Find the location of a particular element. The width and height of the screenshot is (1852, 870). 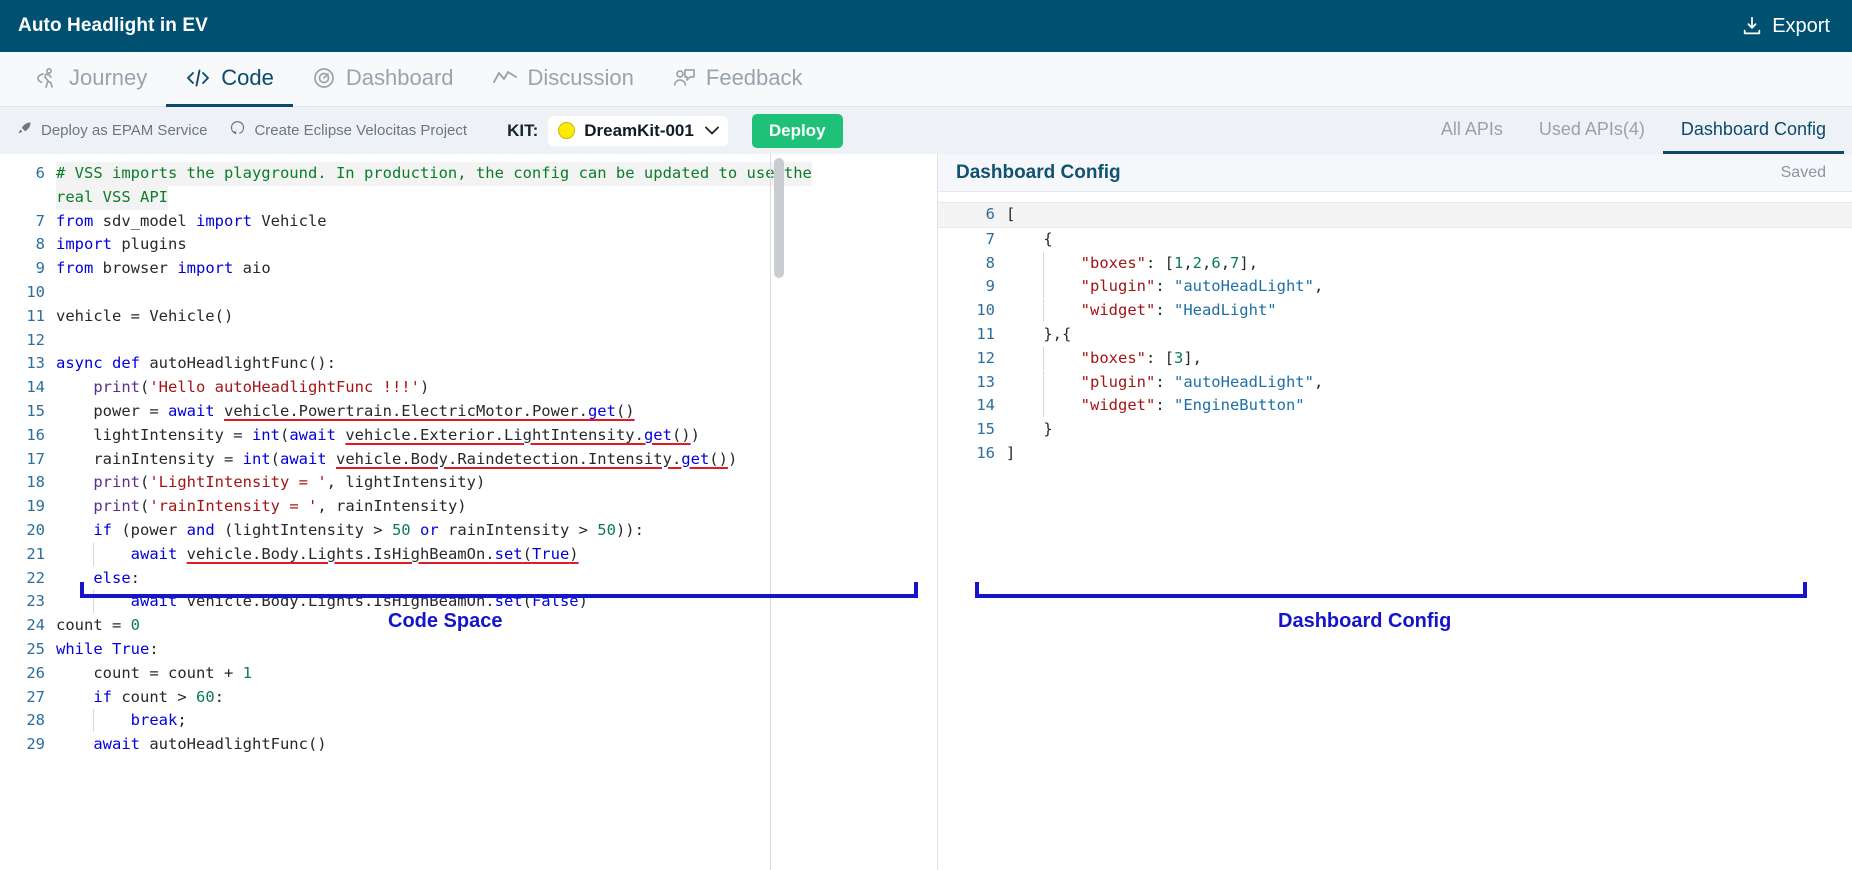

line-number: 16 is located at coordinates (985, 452).